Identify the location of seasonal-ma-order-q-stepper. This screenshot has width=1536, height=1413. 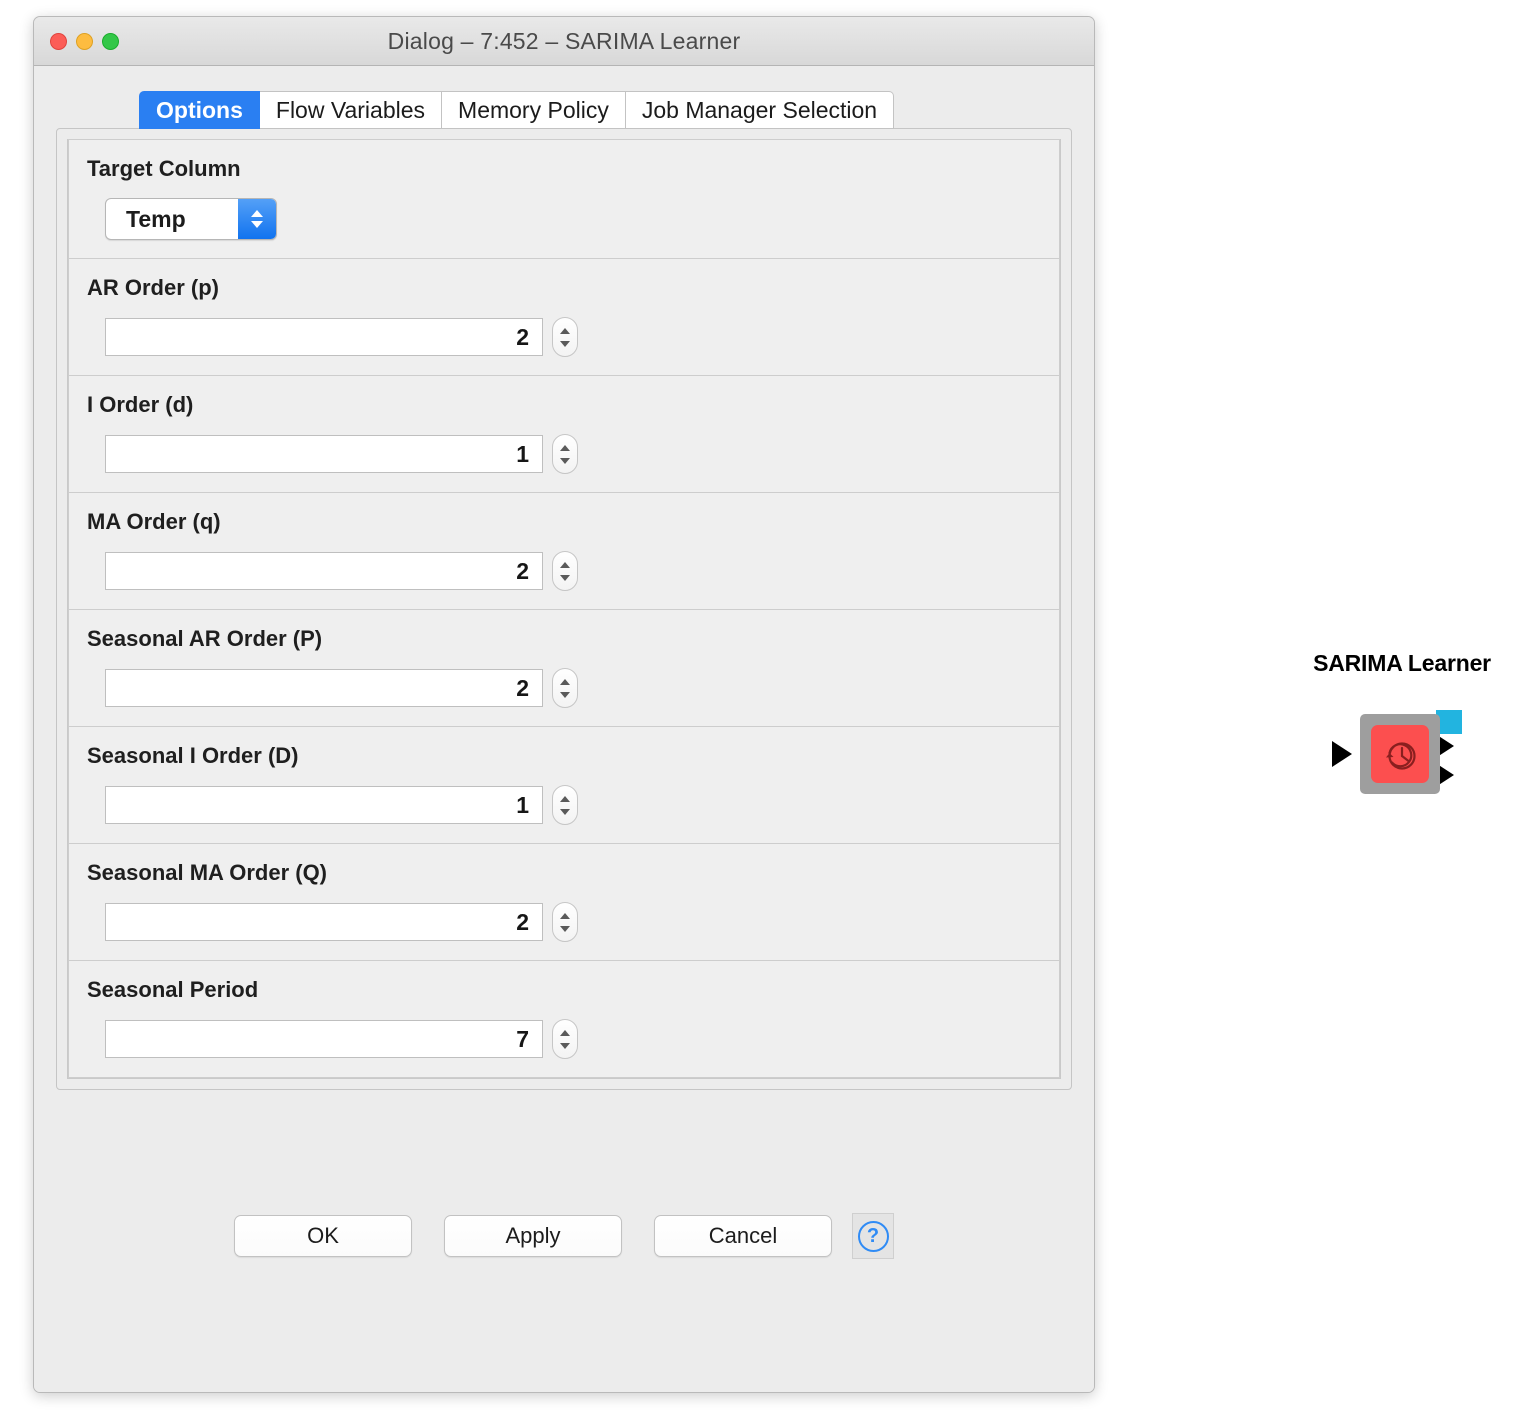
(565, 922).